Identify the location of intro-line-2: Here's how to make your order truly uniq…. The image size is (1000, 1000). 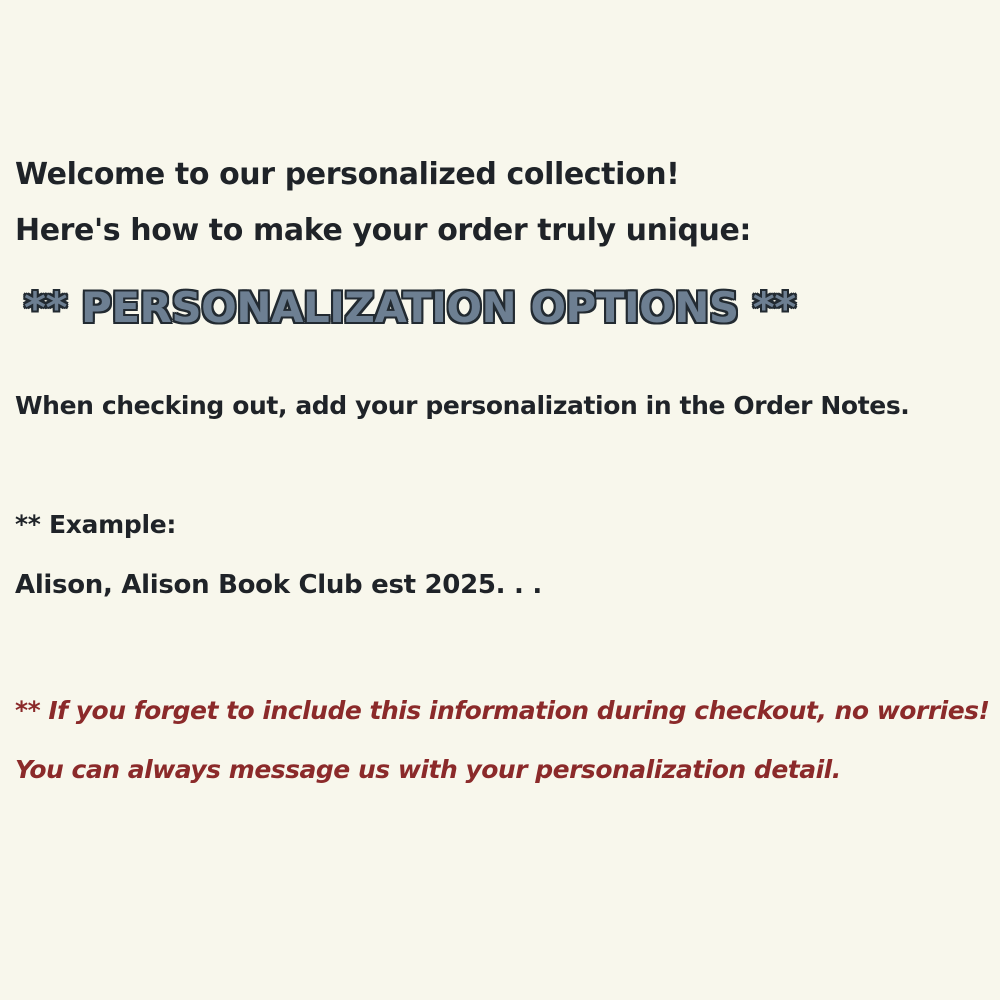
(383, 230).